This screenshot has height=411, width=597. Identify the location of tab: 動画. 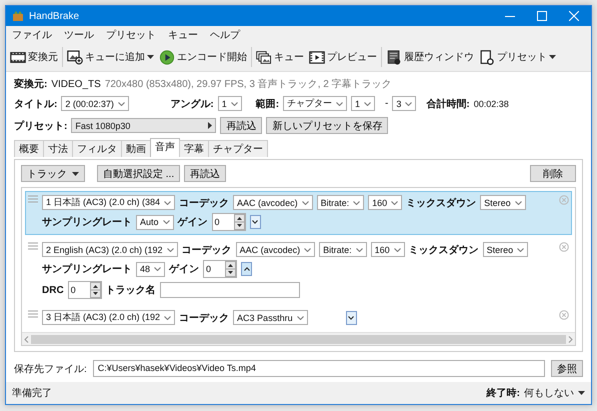
(136, 148).